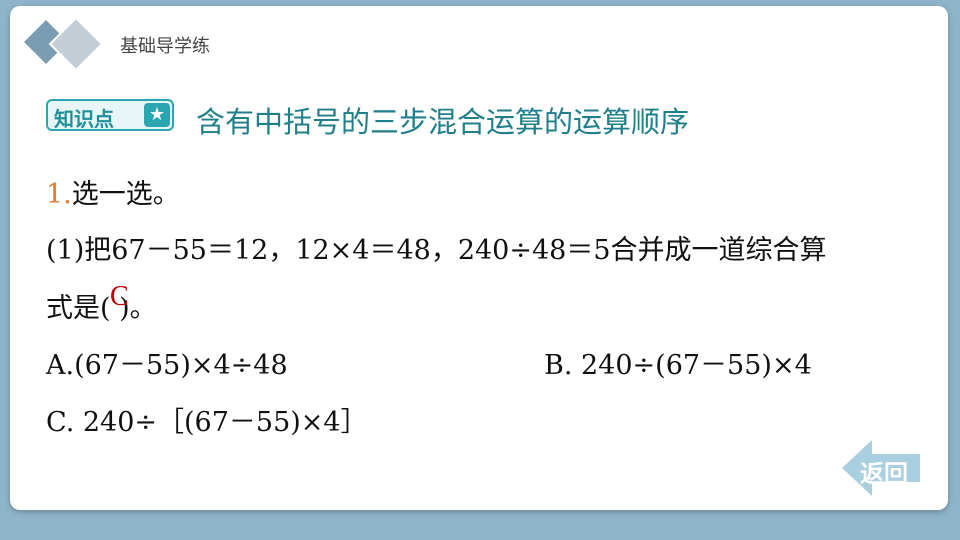 The height and width of the screenshot is (540, 960). Describe the element at coordinates (443, 122) in the screenshot. I see `section-title: 含有中括号的三步混合运算的运算顺序` at that location.